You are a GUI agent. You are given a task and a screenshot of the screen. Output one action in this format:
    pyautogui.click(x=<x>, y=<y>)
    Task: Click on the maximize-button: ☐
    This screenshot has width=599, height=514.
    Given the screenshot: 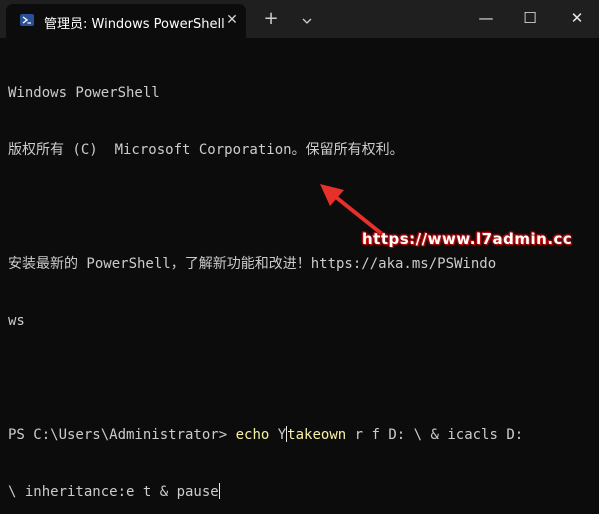 What is the action you would take?
    pyautogui.click(x=530, y=18)
    